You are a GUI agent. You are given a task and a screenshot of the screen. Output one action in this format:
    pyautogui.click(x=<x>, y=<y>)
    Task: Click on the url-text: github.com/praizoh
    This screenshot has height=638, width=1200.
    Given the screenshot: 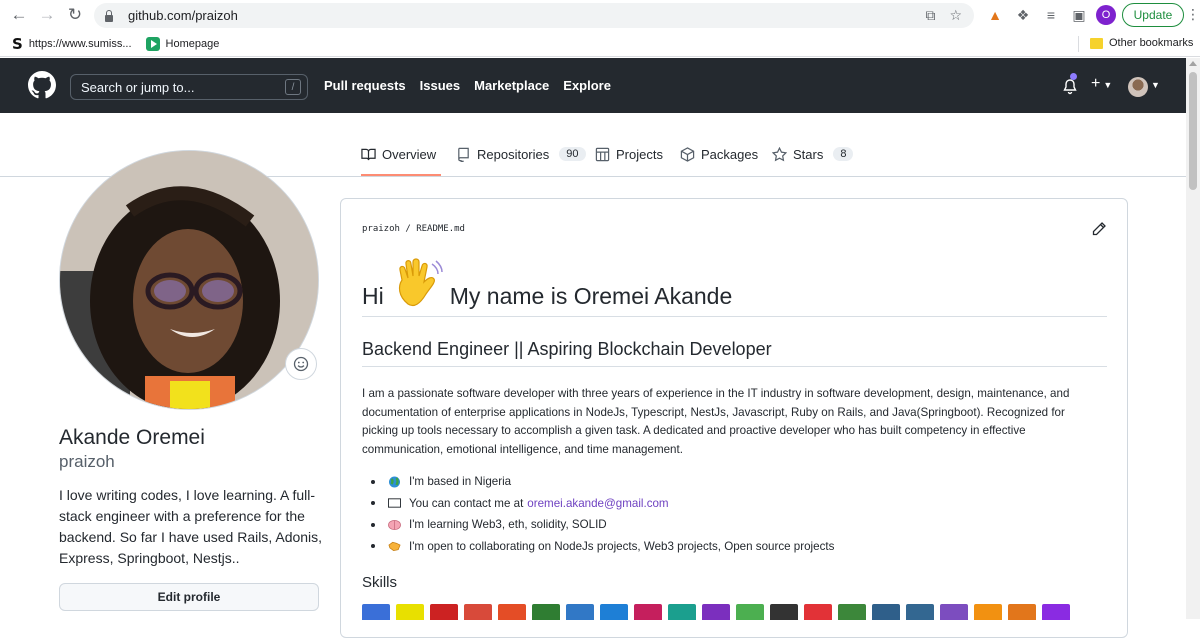 What is the action you would take?
    pyautogui.click(x=183, y=15)
    